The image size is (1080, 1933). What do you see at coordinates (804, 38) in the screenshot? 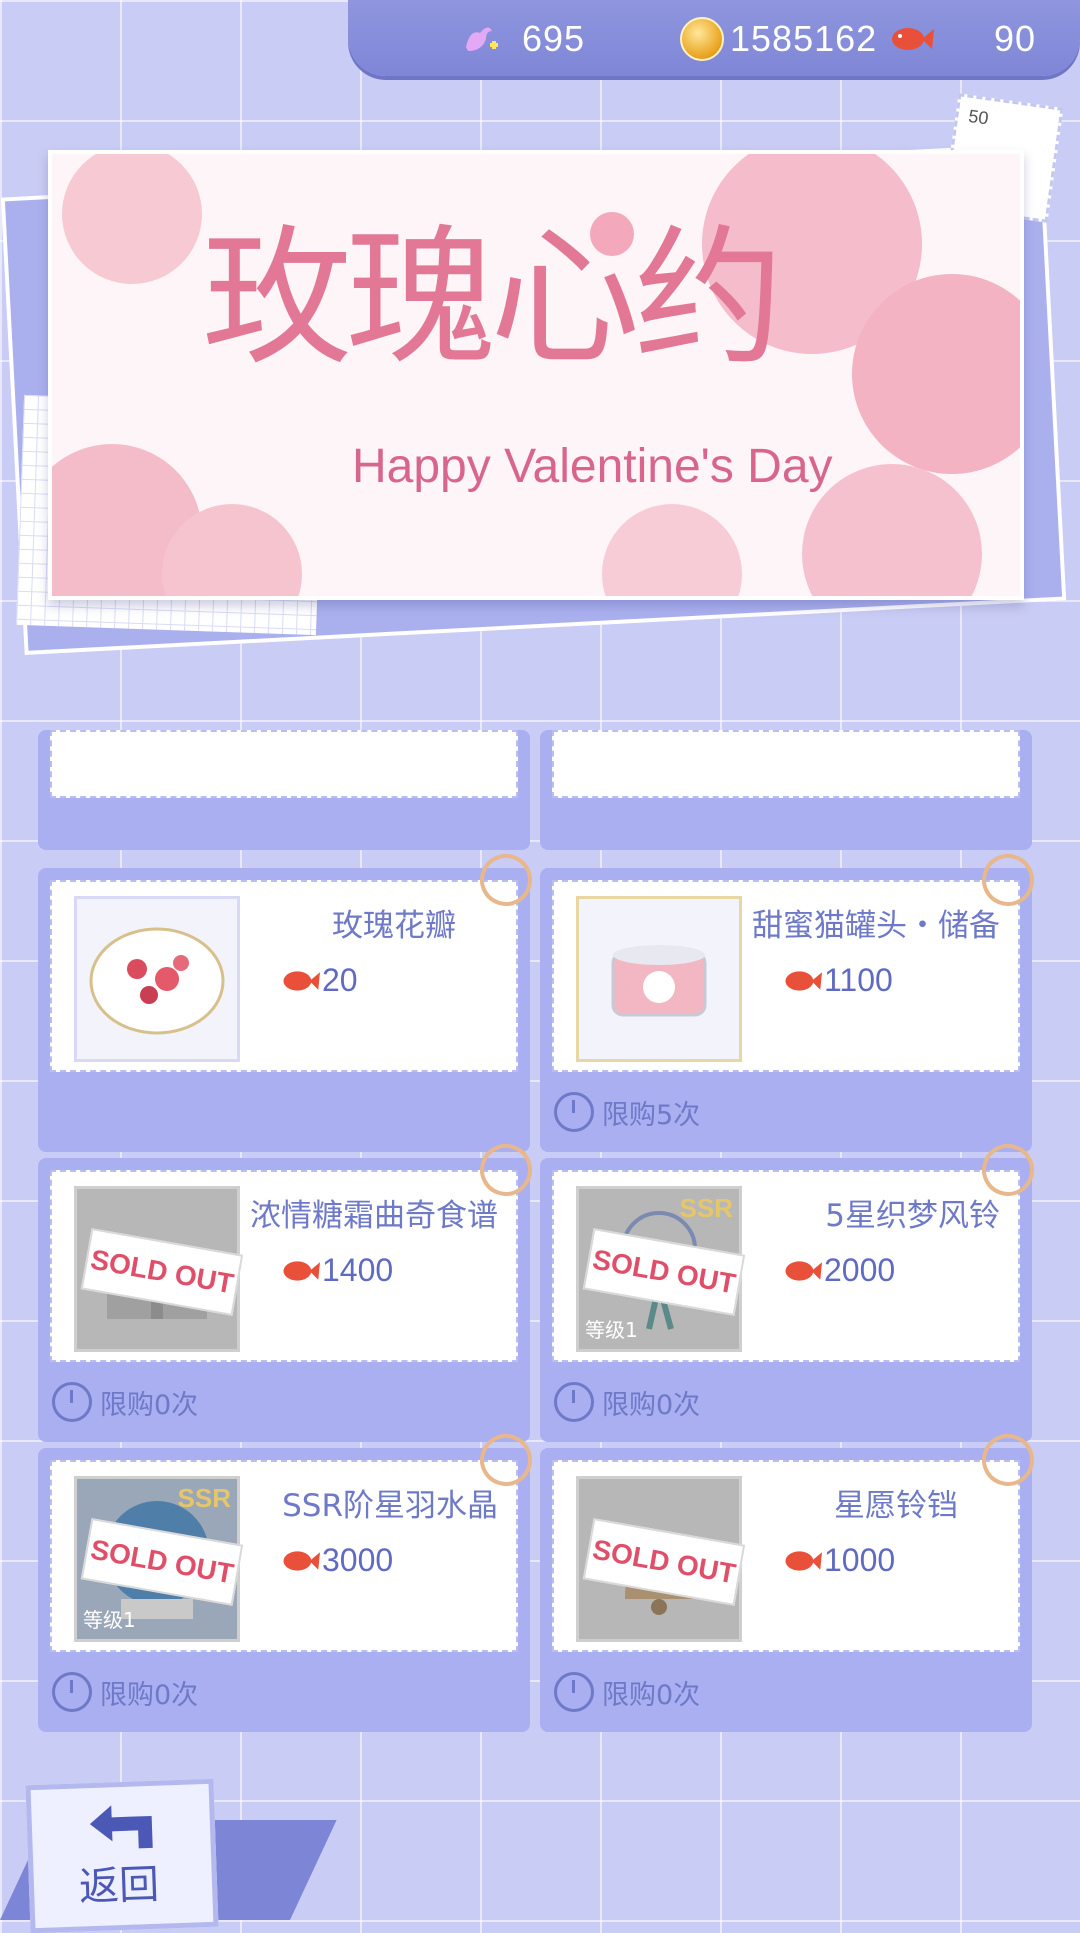
I see `gold-value: 1585162` at bounding box center [804, 38].